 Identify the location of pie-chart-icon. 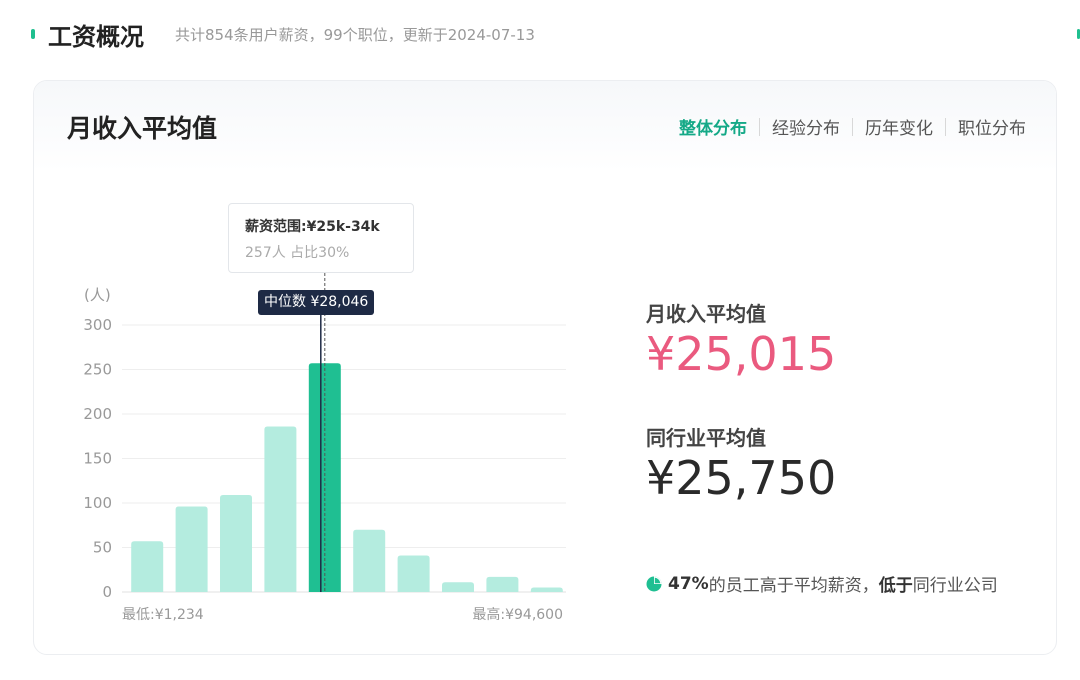
(654, 583).